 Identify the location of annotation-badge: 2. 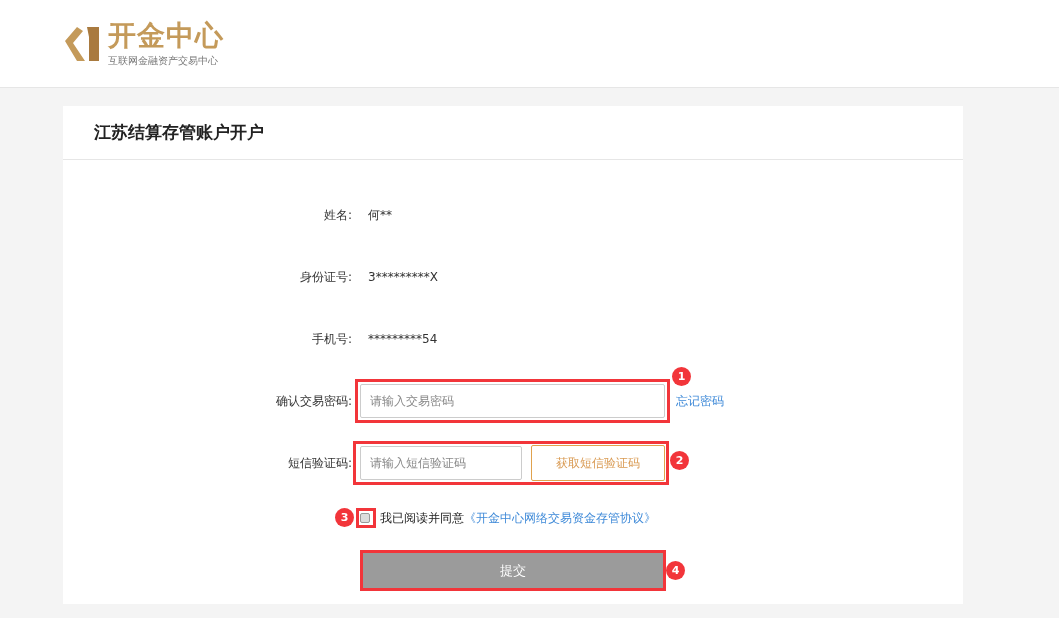
(679, 460).